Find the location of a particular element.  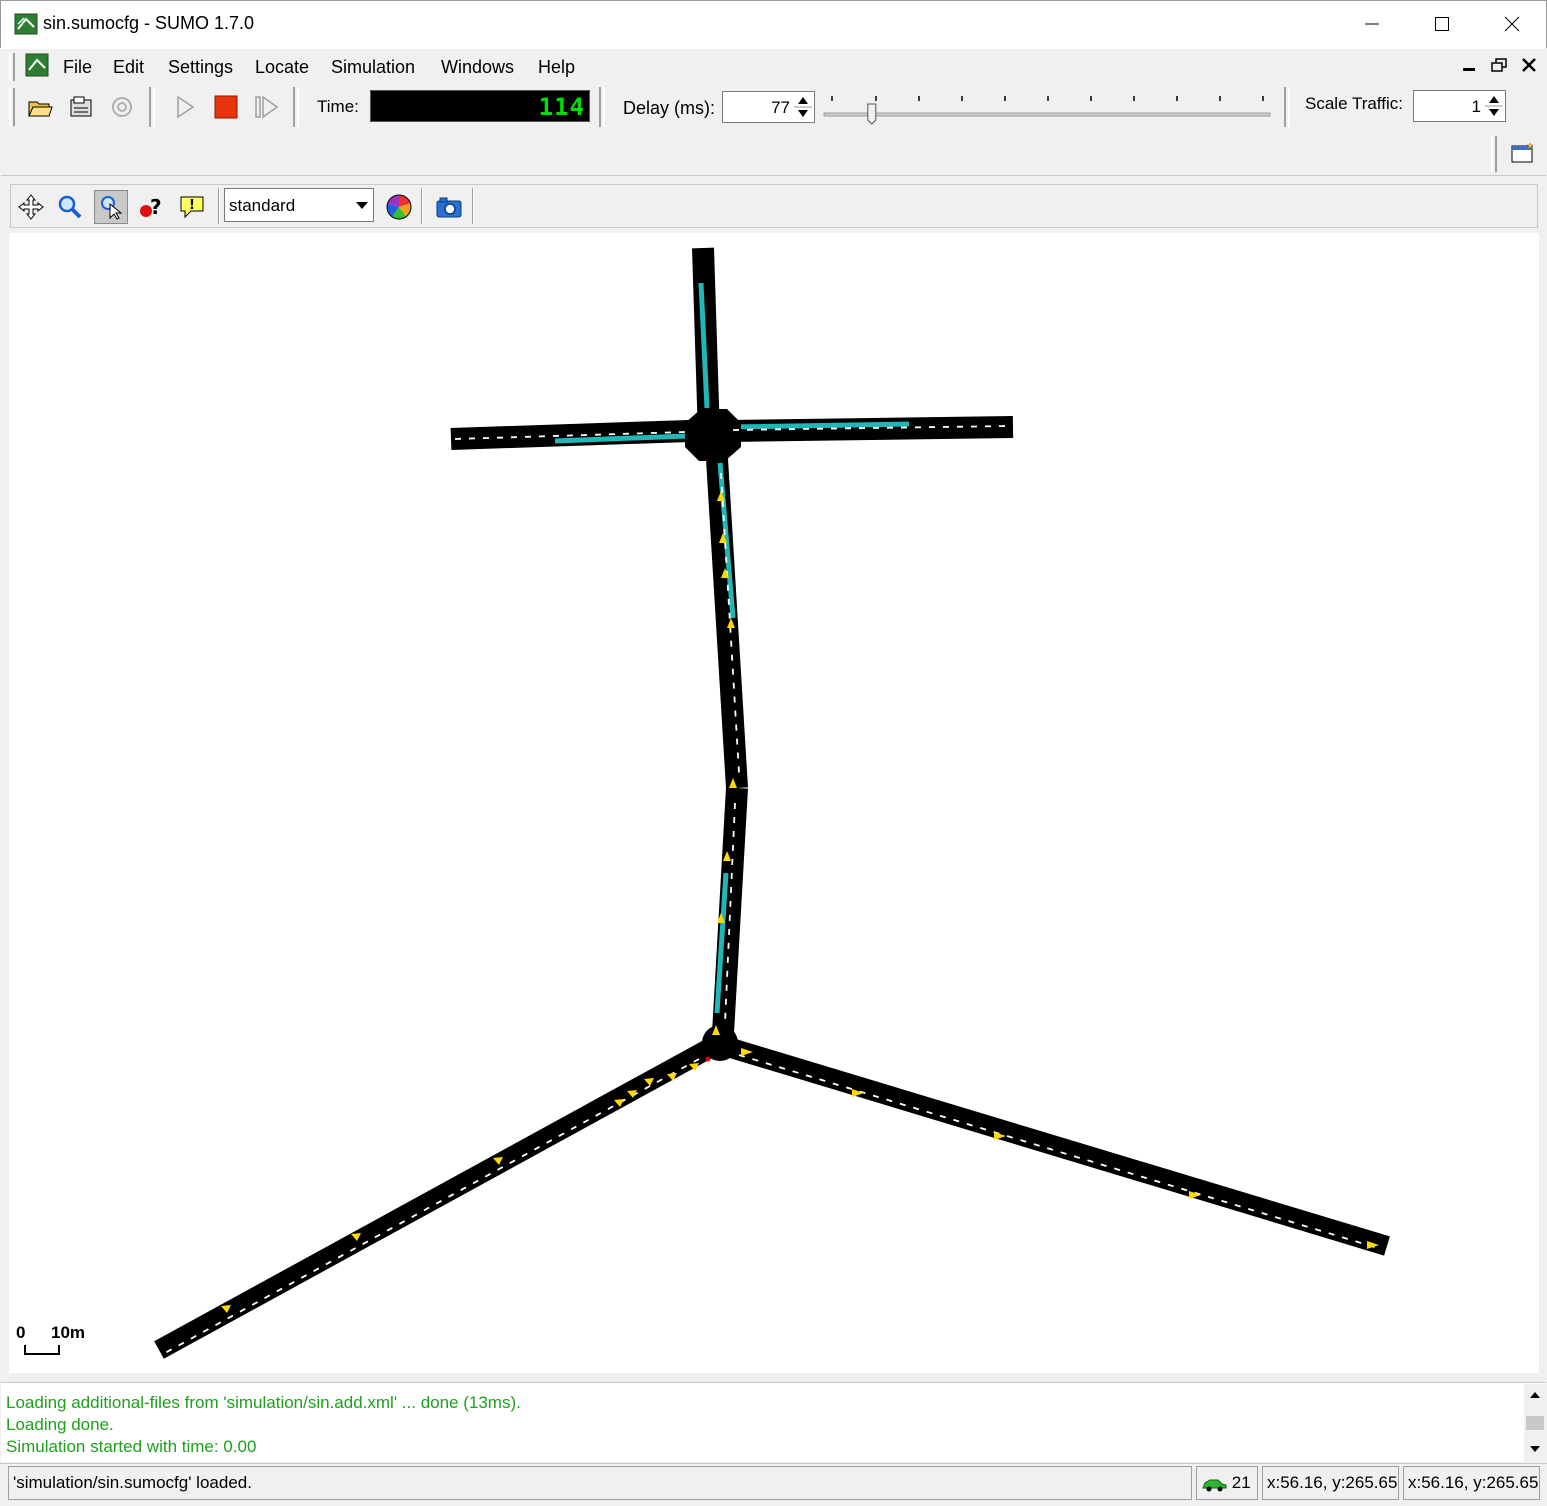

menu-simulation: Simulation is located at coordinates (373, 67).